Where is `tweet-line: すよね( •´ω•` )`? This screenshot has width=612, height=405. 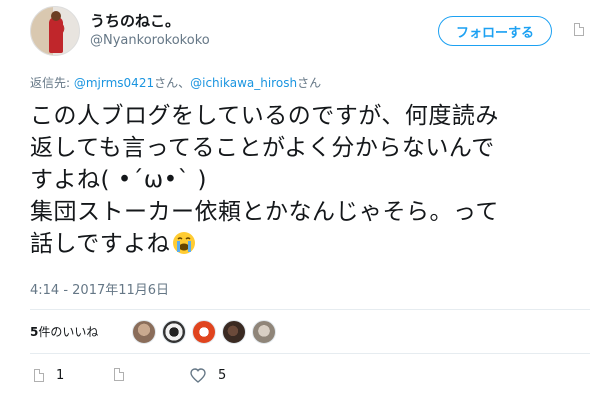
tweet-line: すよね( •´ω•` ) is located at coordinates (118, 180).